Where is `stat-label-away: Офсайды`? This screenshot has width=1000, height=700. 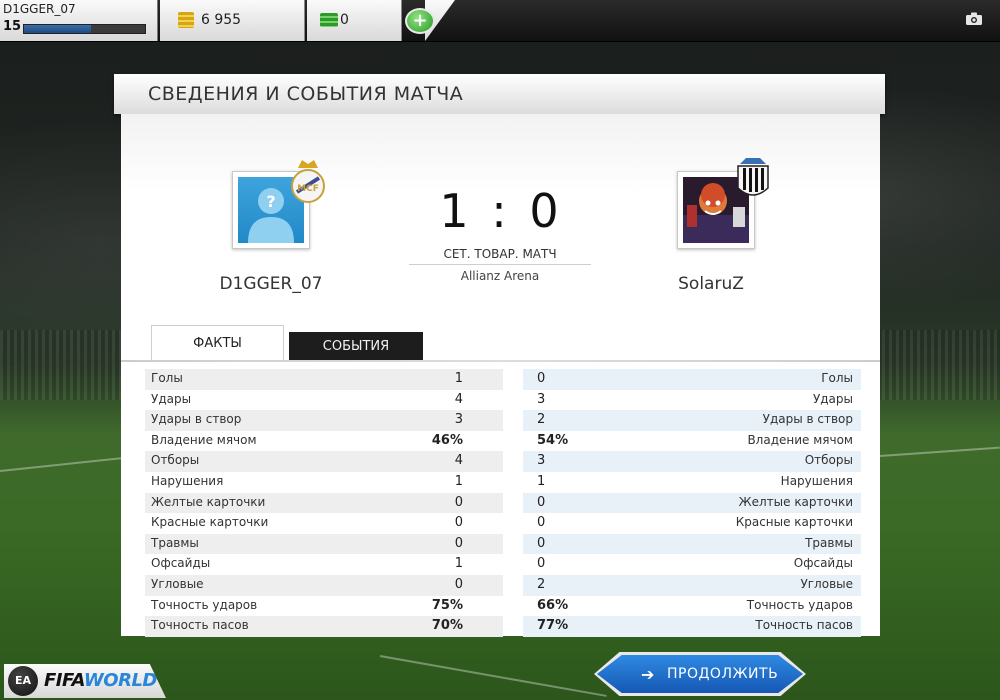 stat-label-away: Офсайды is located at coordinates (823, 563).